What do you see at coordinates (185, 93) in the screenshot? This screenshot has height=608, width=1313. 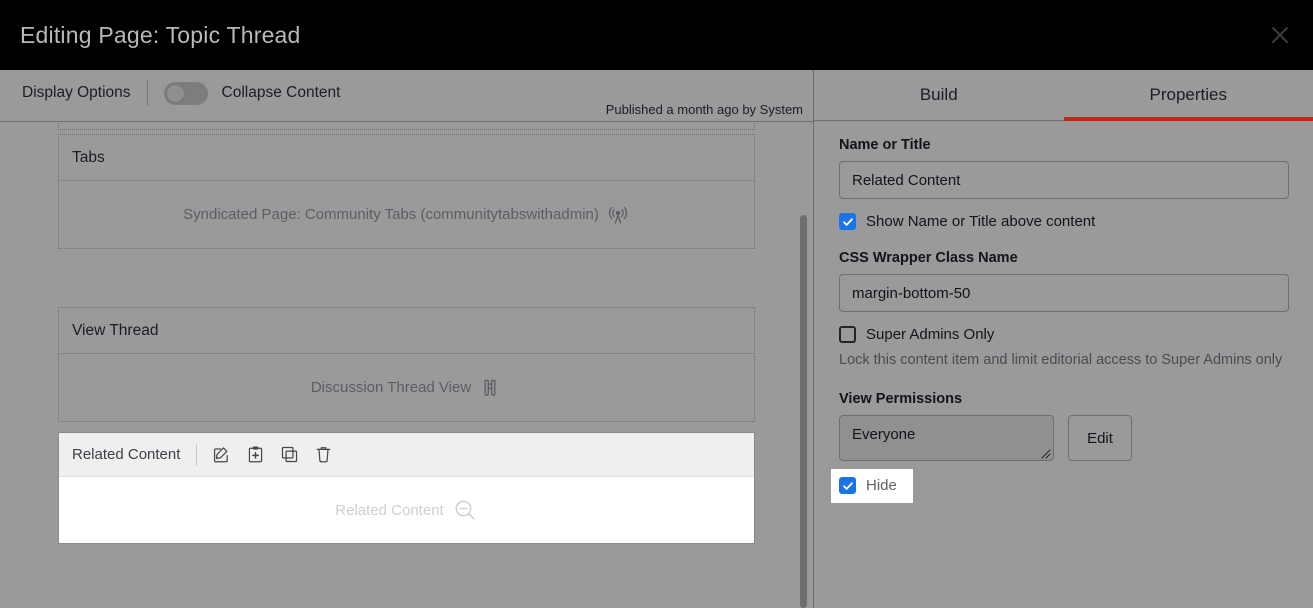 I see `collapse-content-toggle` at bounding box center [185, 93].